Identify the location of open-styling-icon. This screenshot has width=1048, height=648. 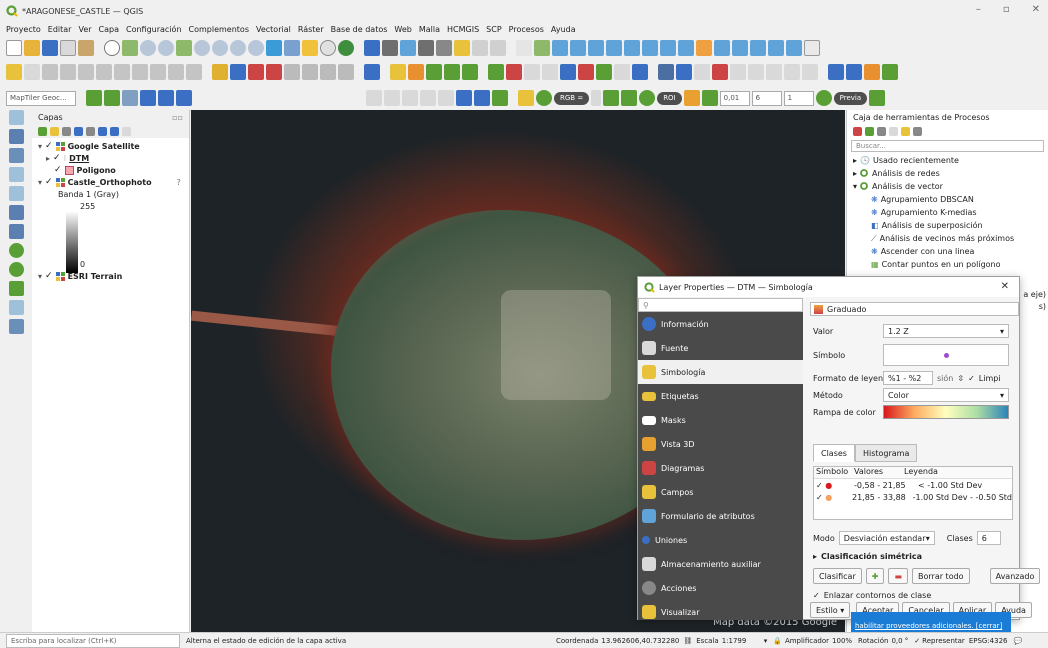
(42, 131).